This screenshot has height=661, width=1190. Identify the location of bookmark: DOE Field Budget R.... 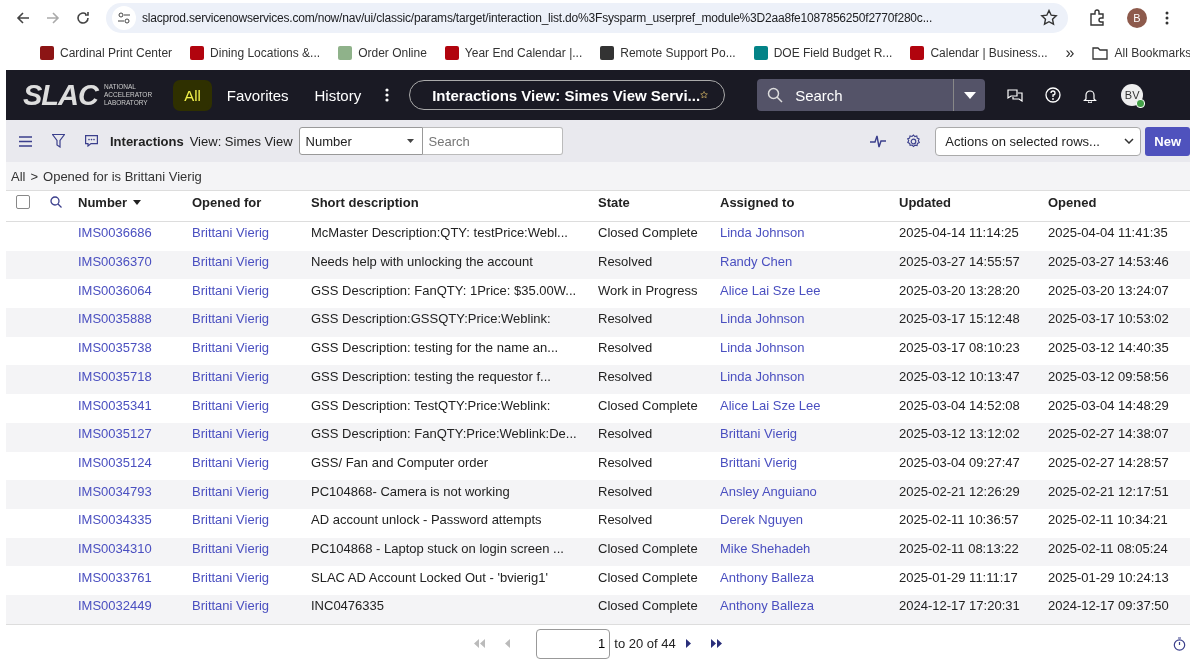
(823, 53).